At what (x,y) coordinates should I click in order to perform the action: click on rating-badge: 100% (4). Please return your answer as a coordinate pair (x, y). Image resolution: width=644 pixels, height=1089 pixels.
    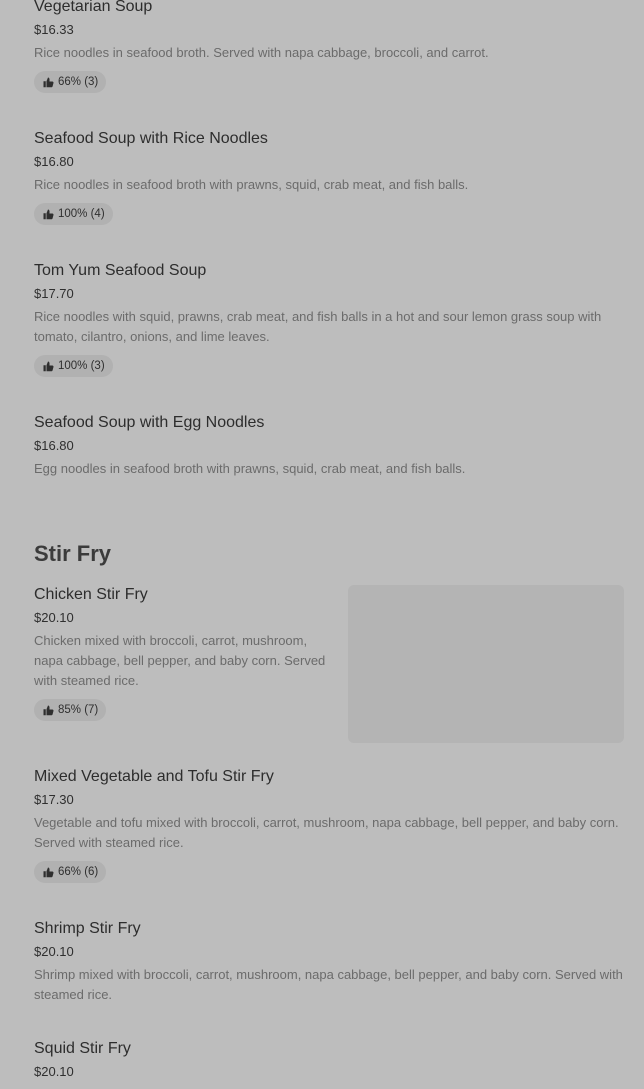
    Looking at the image, I should click on (73, 214).